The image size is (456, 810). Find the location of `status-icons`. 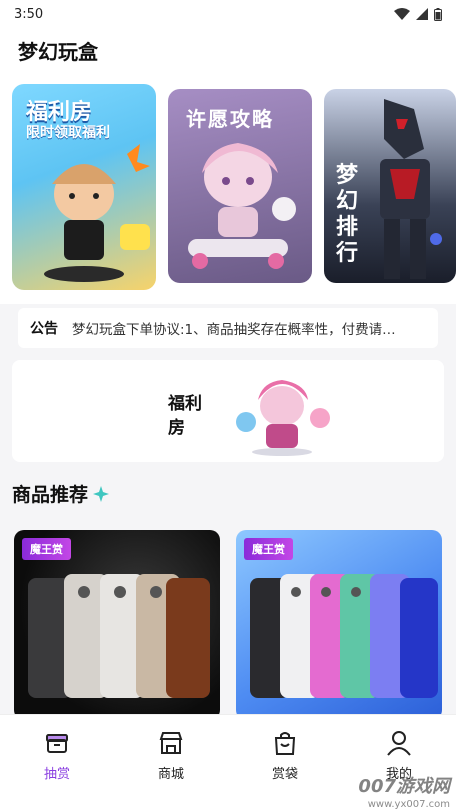

status-icons is located at coordinates (418, 14).